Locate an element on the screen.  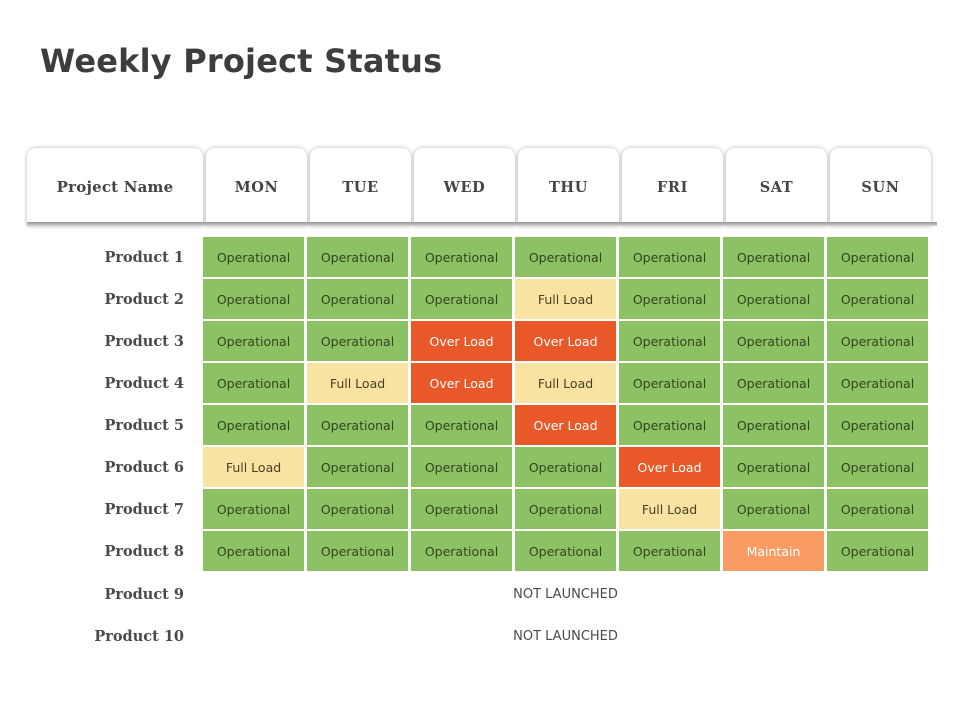
header-label-sun: SUN is located at coordinates (880, 187).